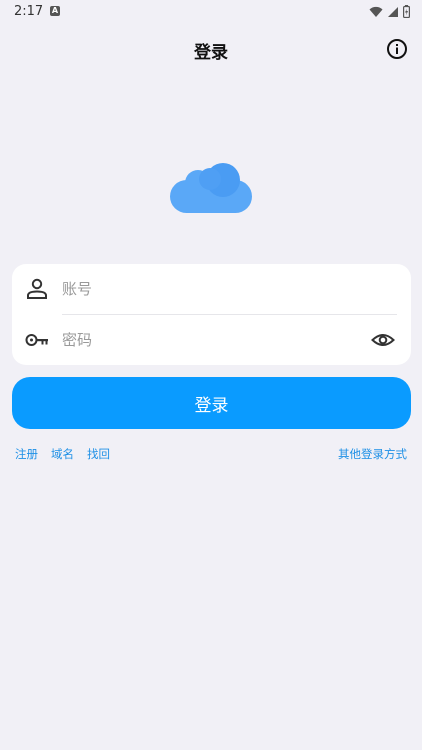  What do you see at coordinates (397, 49) in the screenshot?
I see `info-icon` at bounding box center [397, 49].